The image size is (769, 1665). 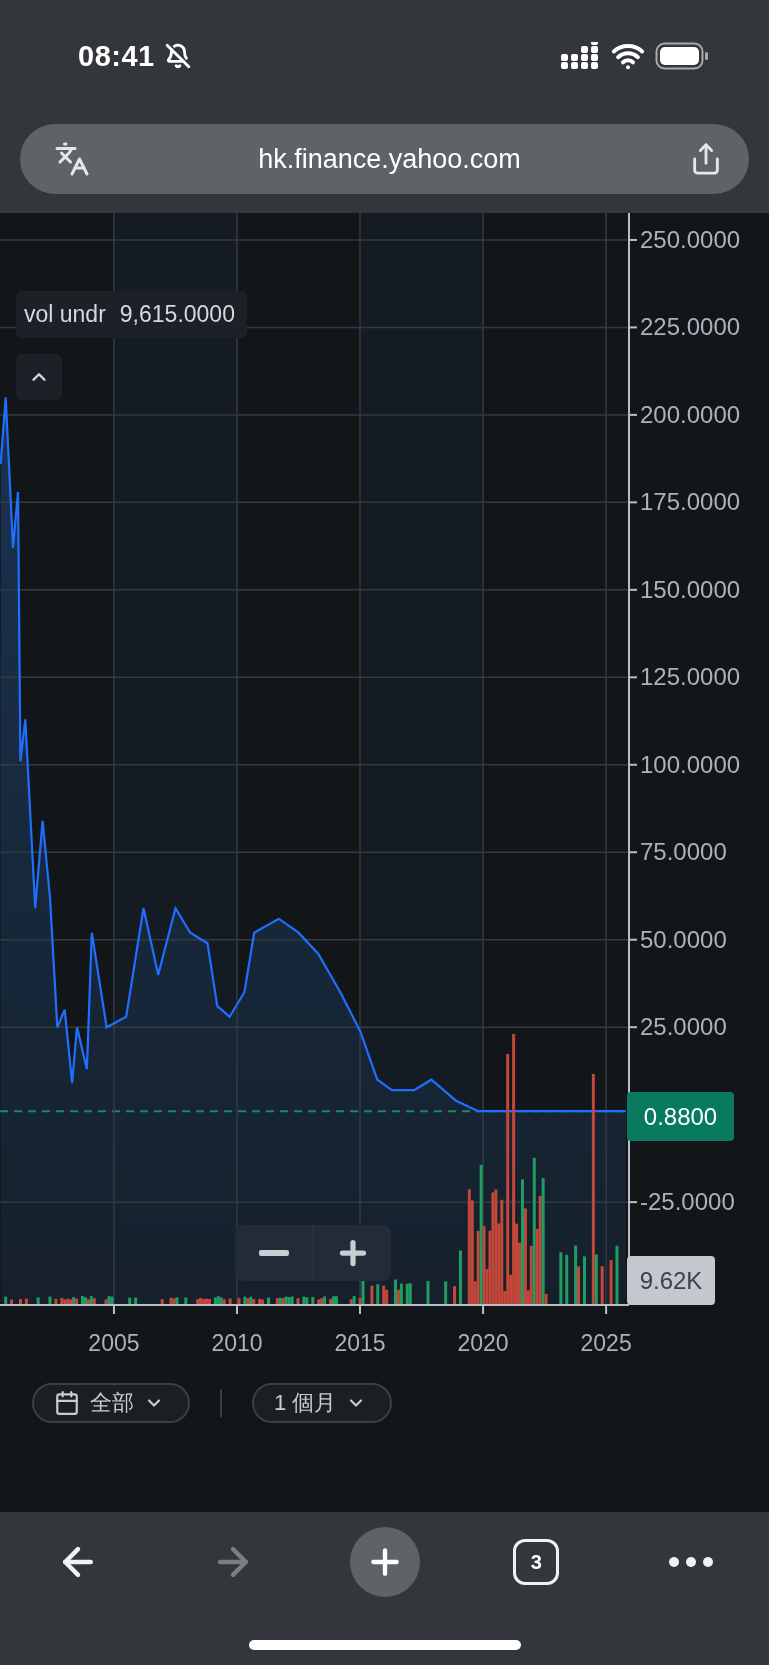 What do you see at coordinates (389, 159) in the screenshot?
I see `url-text: hk.finance.yahoo.com` at bounding box center [389, 159].